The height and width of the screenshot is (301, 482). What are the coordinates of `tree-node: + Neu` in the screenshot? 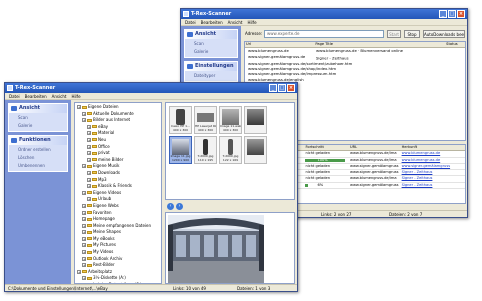 It's located at (119, 140).